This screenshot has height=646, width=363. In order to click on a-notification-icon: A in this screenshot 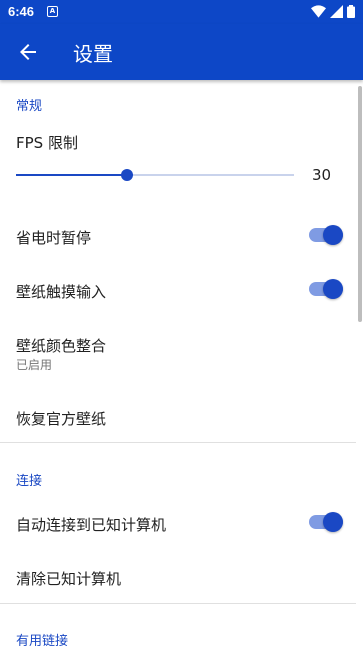, I will do `click(52, 11)`.